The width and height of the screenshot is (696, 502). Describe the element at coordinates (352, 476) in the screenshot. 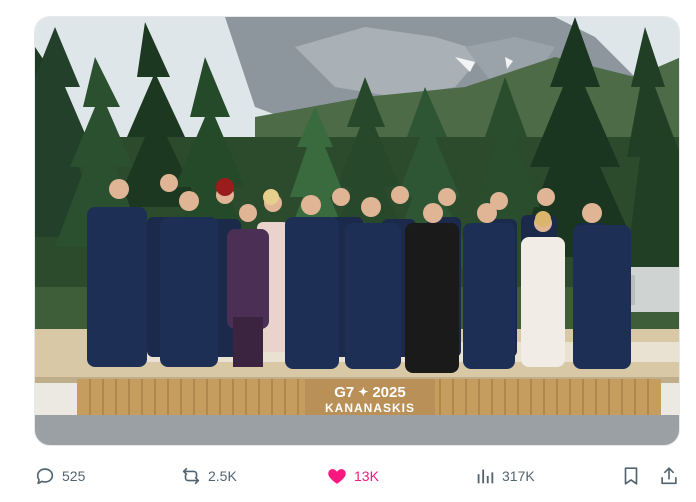

I see `like-button: 13K` at that location.